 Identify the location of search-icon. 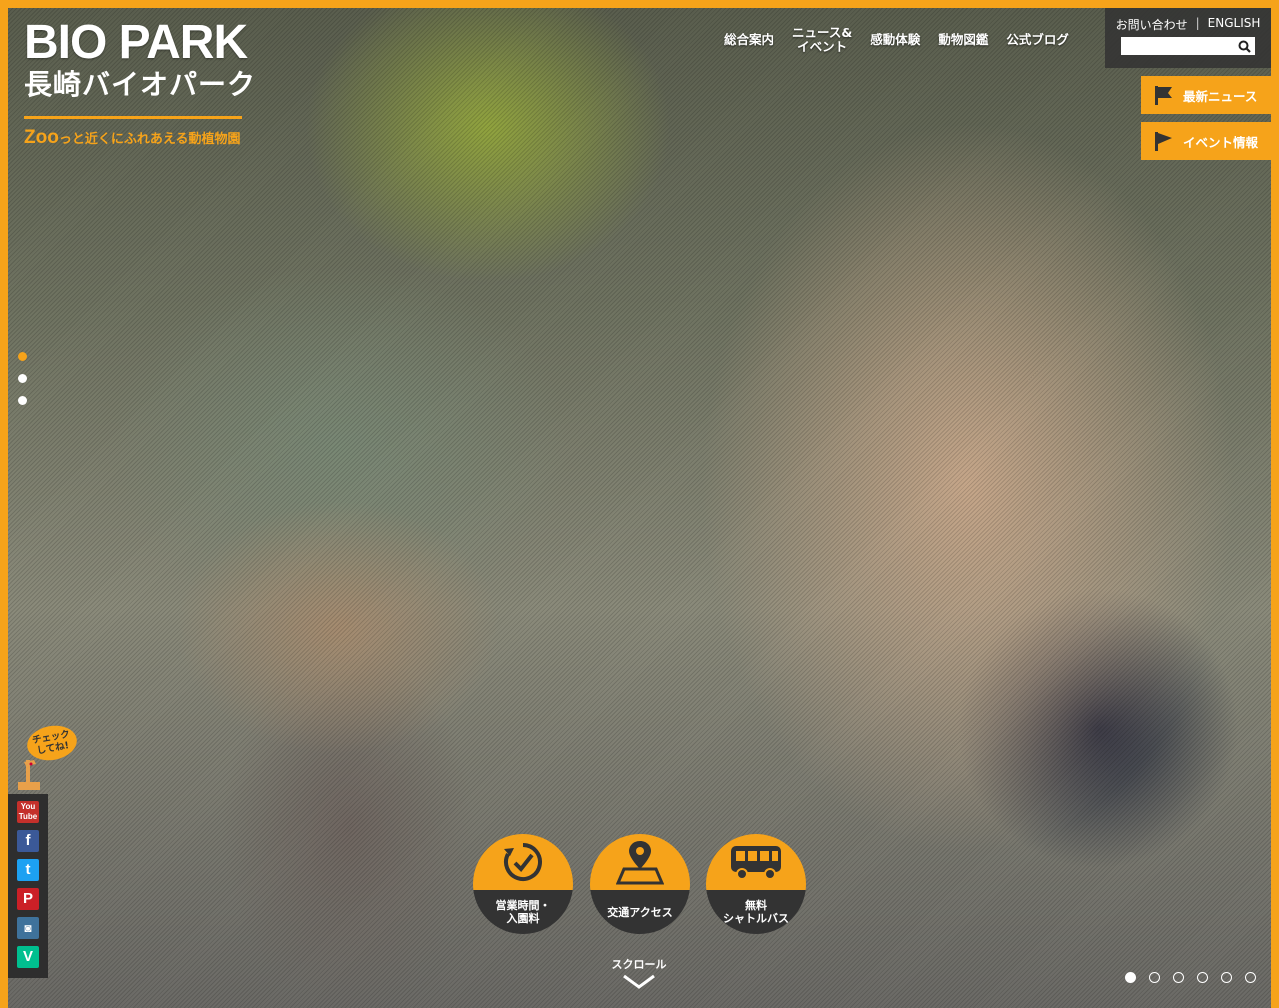
(1244, 46).